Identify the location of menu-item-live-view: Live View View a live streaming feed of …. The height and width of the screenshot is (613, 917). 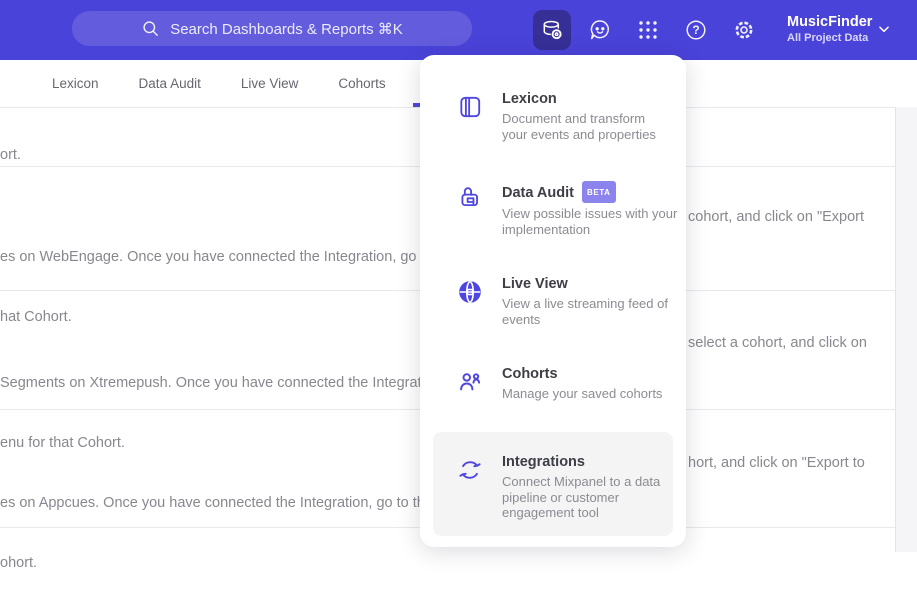
(562, 301).